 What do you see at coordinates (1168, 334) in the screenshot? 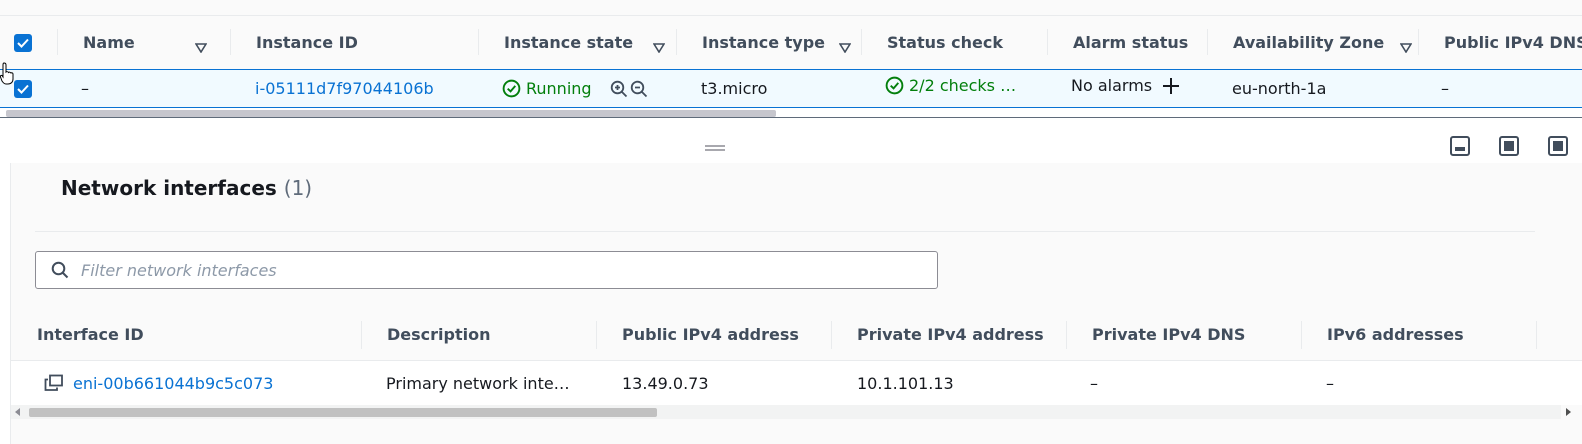
I see `column-header-private-ipv4-dns: Private IPv4 DNS` at bounding box center [1168, 334].